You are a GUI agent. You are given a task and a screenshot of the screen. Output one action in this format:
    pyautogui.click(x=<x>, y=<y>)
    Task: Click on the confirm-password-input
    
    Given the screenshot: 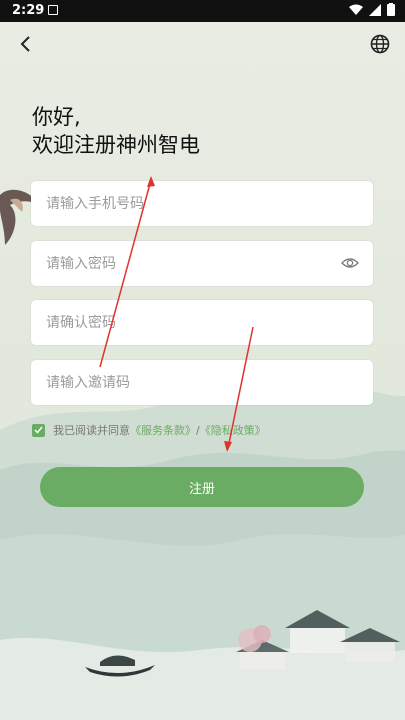 What is the action you would take?
    pyautogui.click(x=178, y=322)
    